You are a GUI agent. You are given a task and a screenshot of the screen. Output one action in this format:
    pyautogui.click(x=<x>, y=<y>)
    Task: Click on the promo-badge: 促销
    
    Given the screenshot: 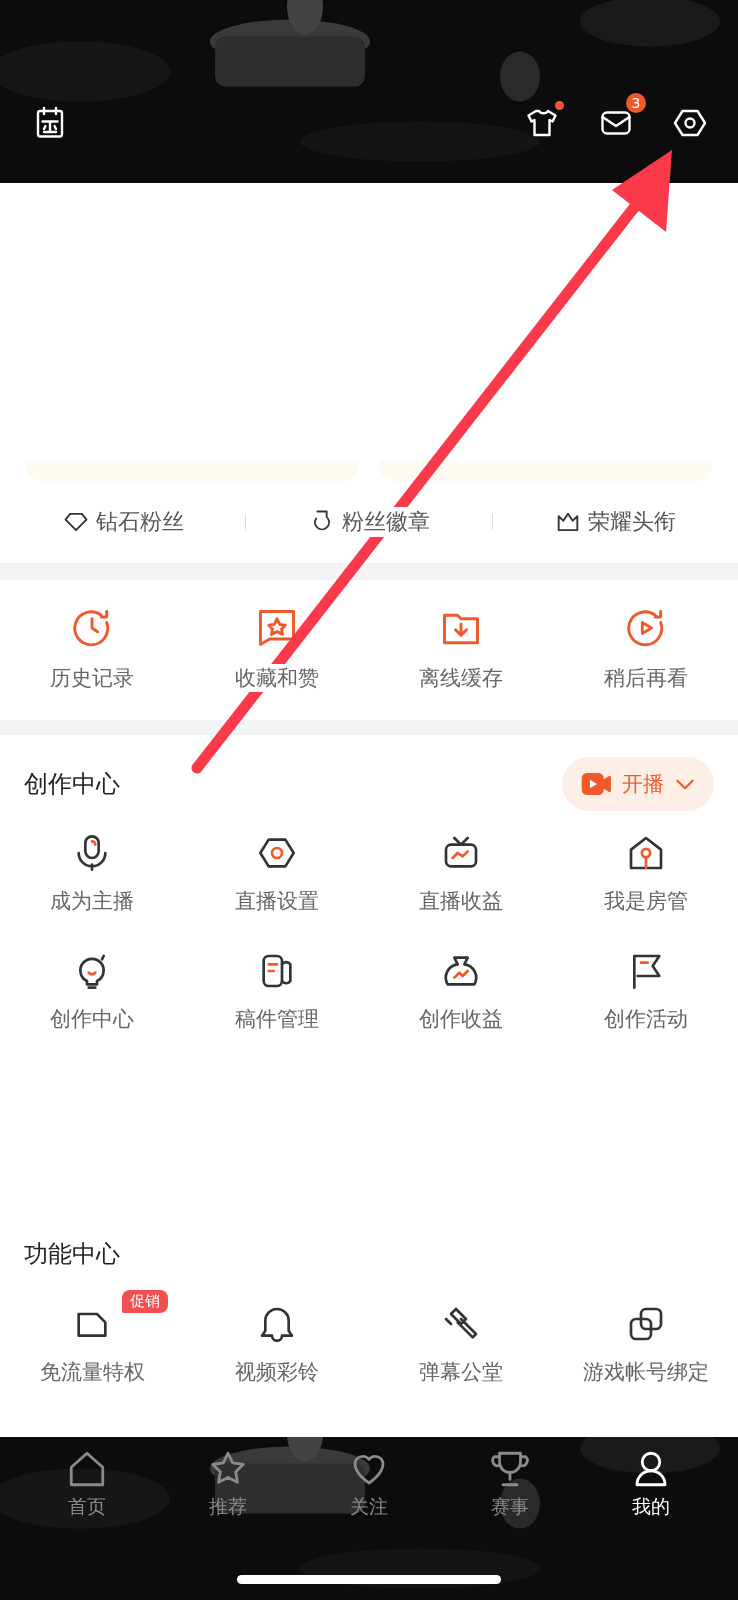 What is the action you would take?
    pyautogui.click(x=145, y=1301)
    